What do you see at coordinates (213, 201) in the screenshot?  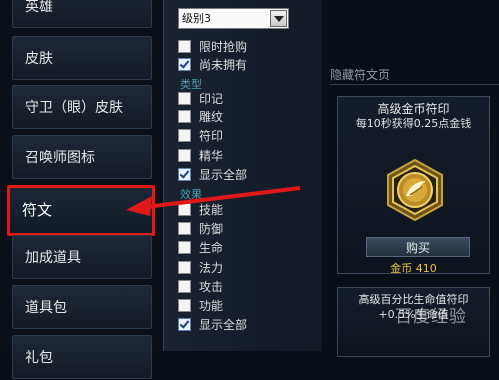 I see `red-arrow-annotation` at bounding box center [213, 201].